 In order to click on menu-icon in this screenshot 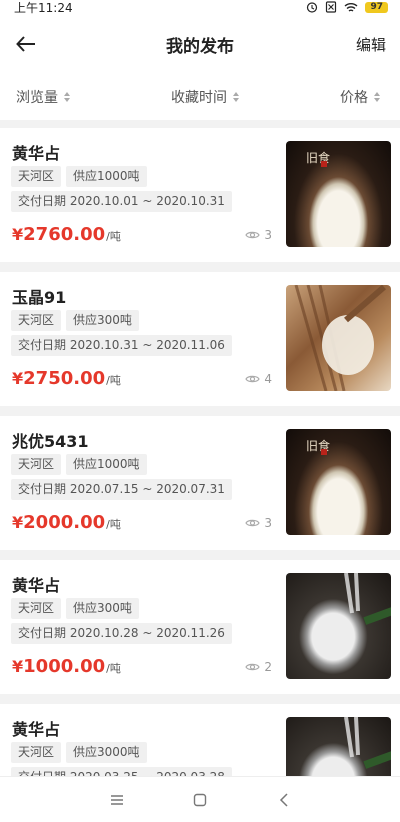, I will do `click(117, 800)`.